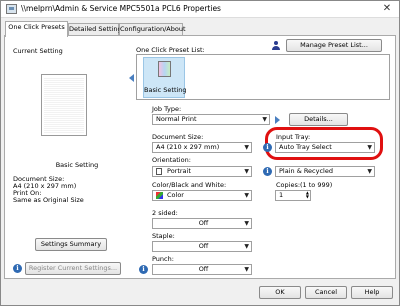 The image size is (400, 306). I want to click on punch-value: Off, so click(203, 269).